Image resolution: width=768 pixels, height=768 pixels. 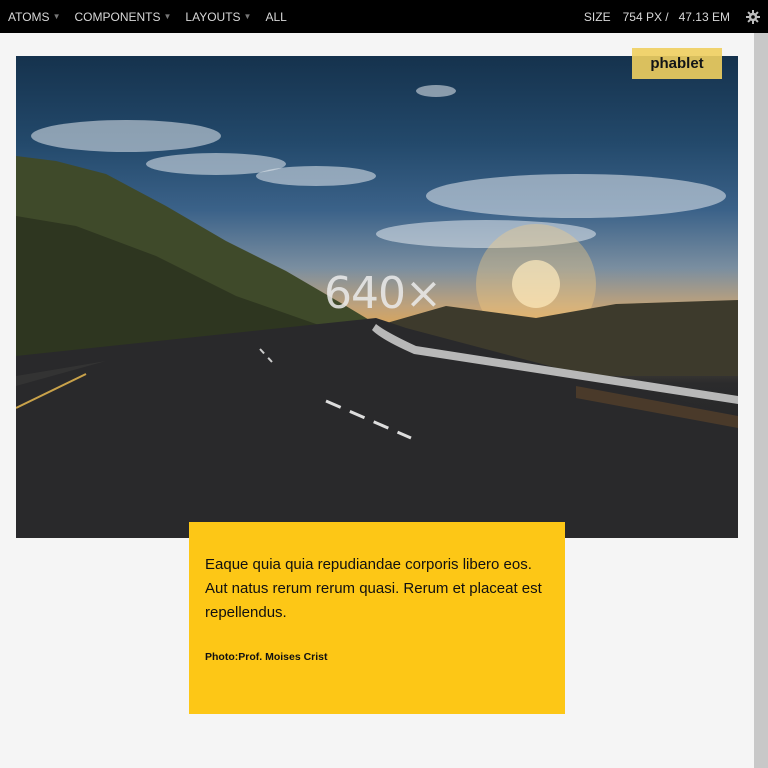 I want to click on photo-credit: Photo:Prof. Moises Crist, so click(x=266, y=657).